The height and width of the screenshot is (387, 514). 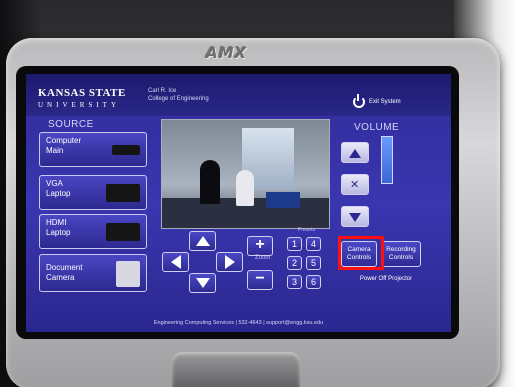 I want to click on preset-6-button: 6, so click(x=313, y=282).